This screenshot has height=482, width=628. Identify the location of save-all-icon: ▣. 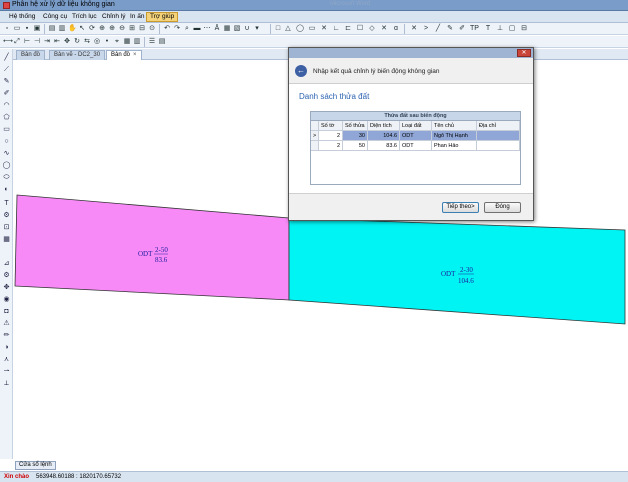
(37, 29).